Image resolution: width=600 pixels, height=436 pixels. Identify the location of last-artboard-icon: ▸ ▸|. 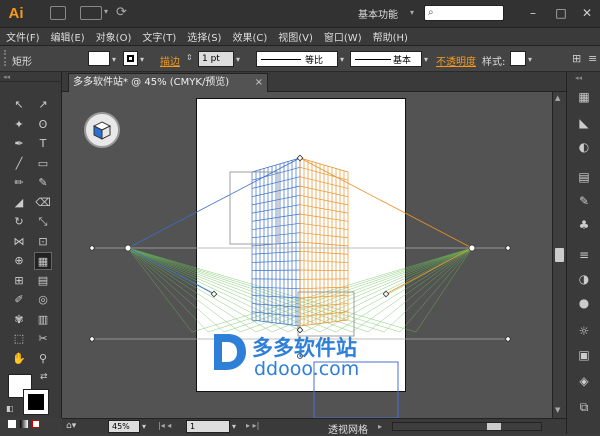
(252, 425).